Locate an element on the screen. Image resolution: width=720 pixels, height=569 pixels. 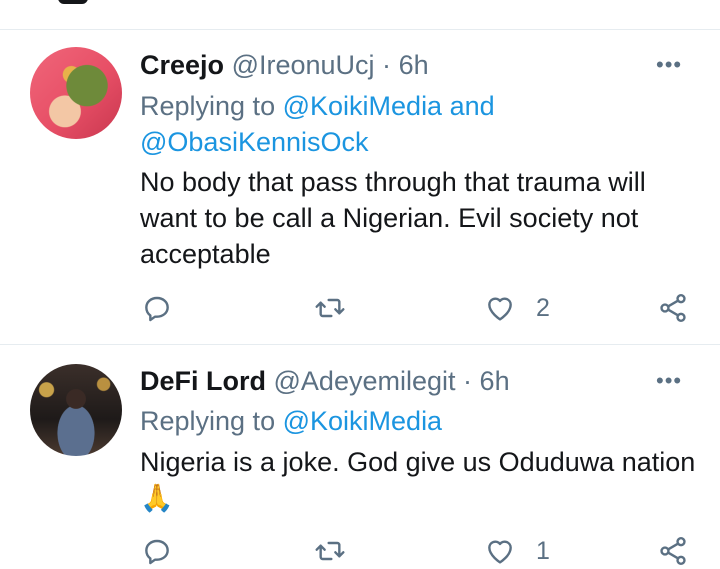
user-handle: @Adeyemilegit is located at coordinates (365, 381).